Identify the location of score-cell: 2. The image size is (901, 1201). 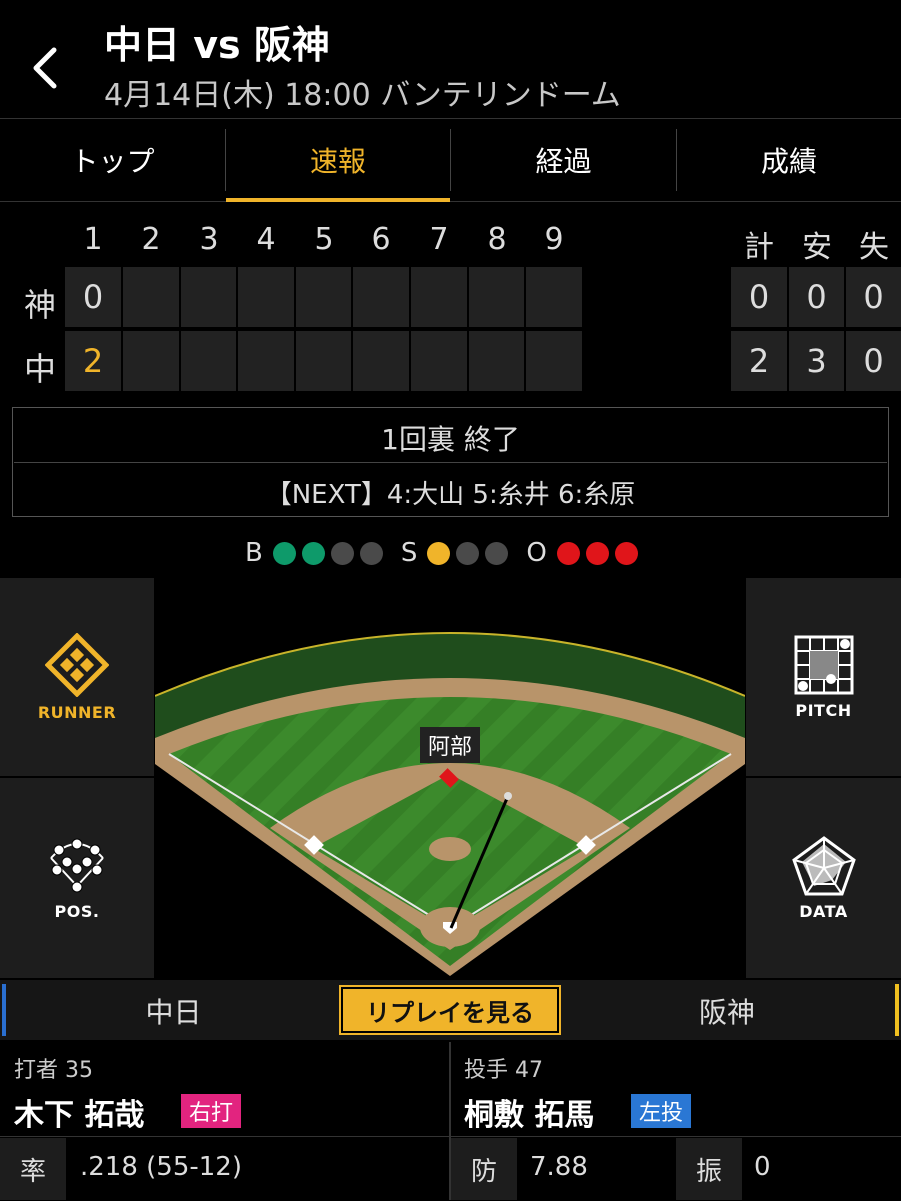
(93, 361).